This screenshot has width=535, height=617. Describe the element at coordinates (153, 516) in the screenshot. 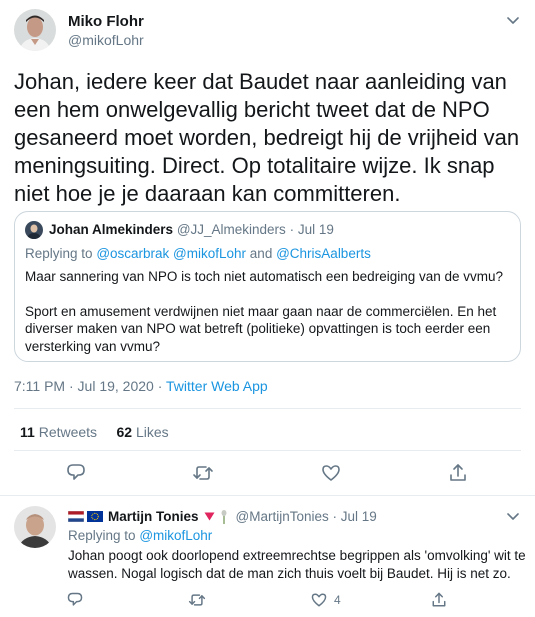

I see `reply-author-name: Martijn Tonies` at that location.